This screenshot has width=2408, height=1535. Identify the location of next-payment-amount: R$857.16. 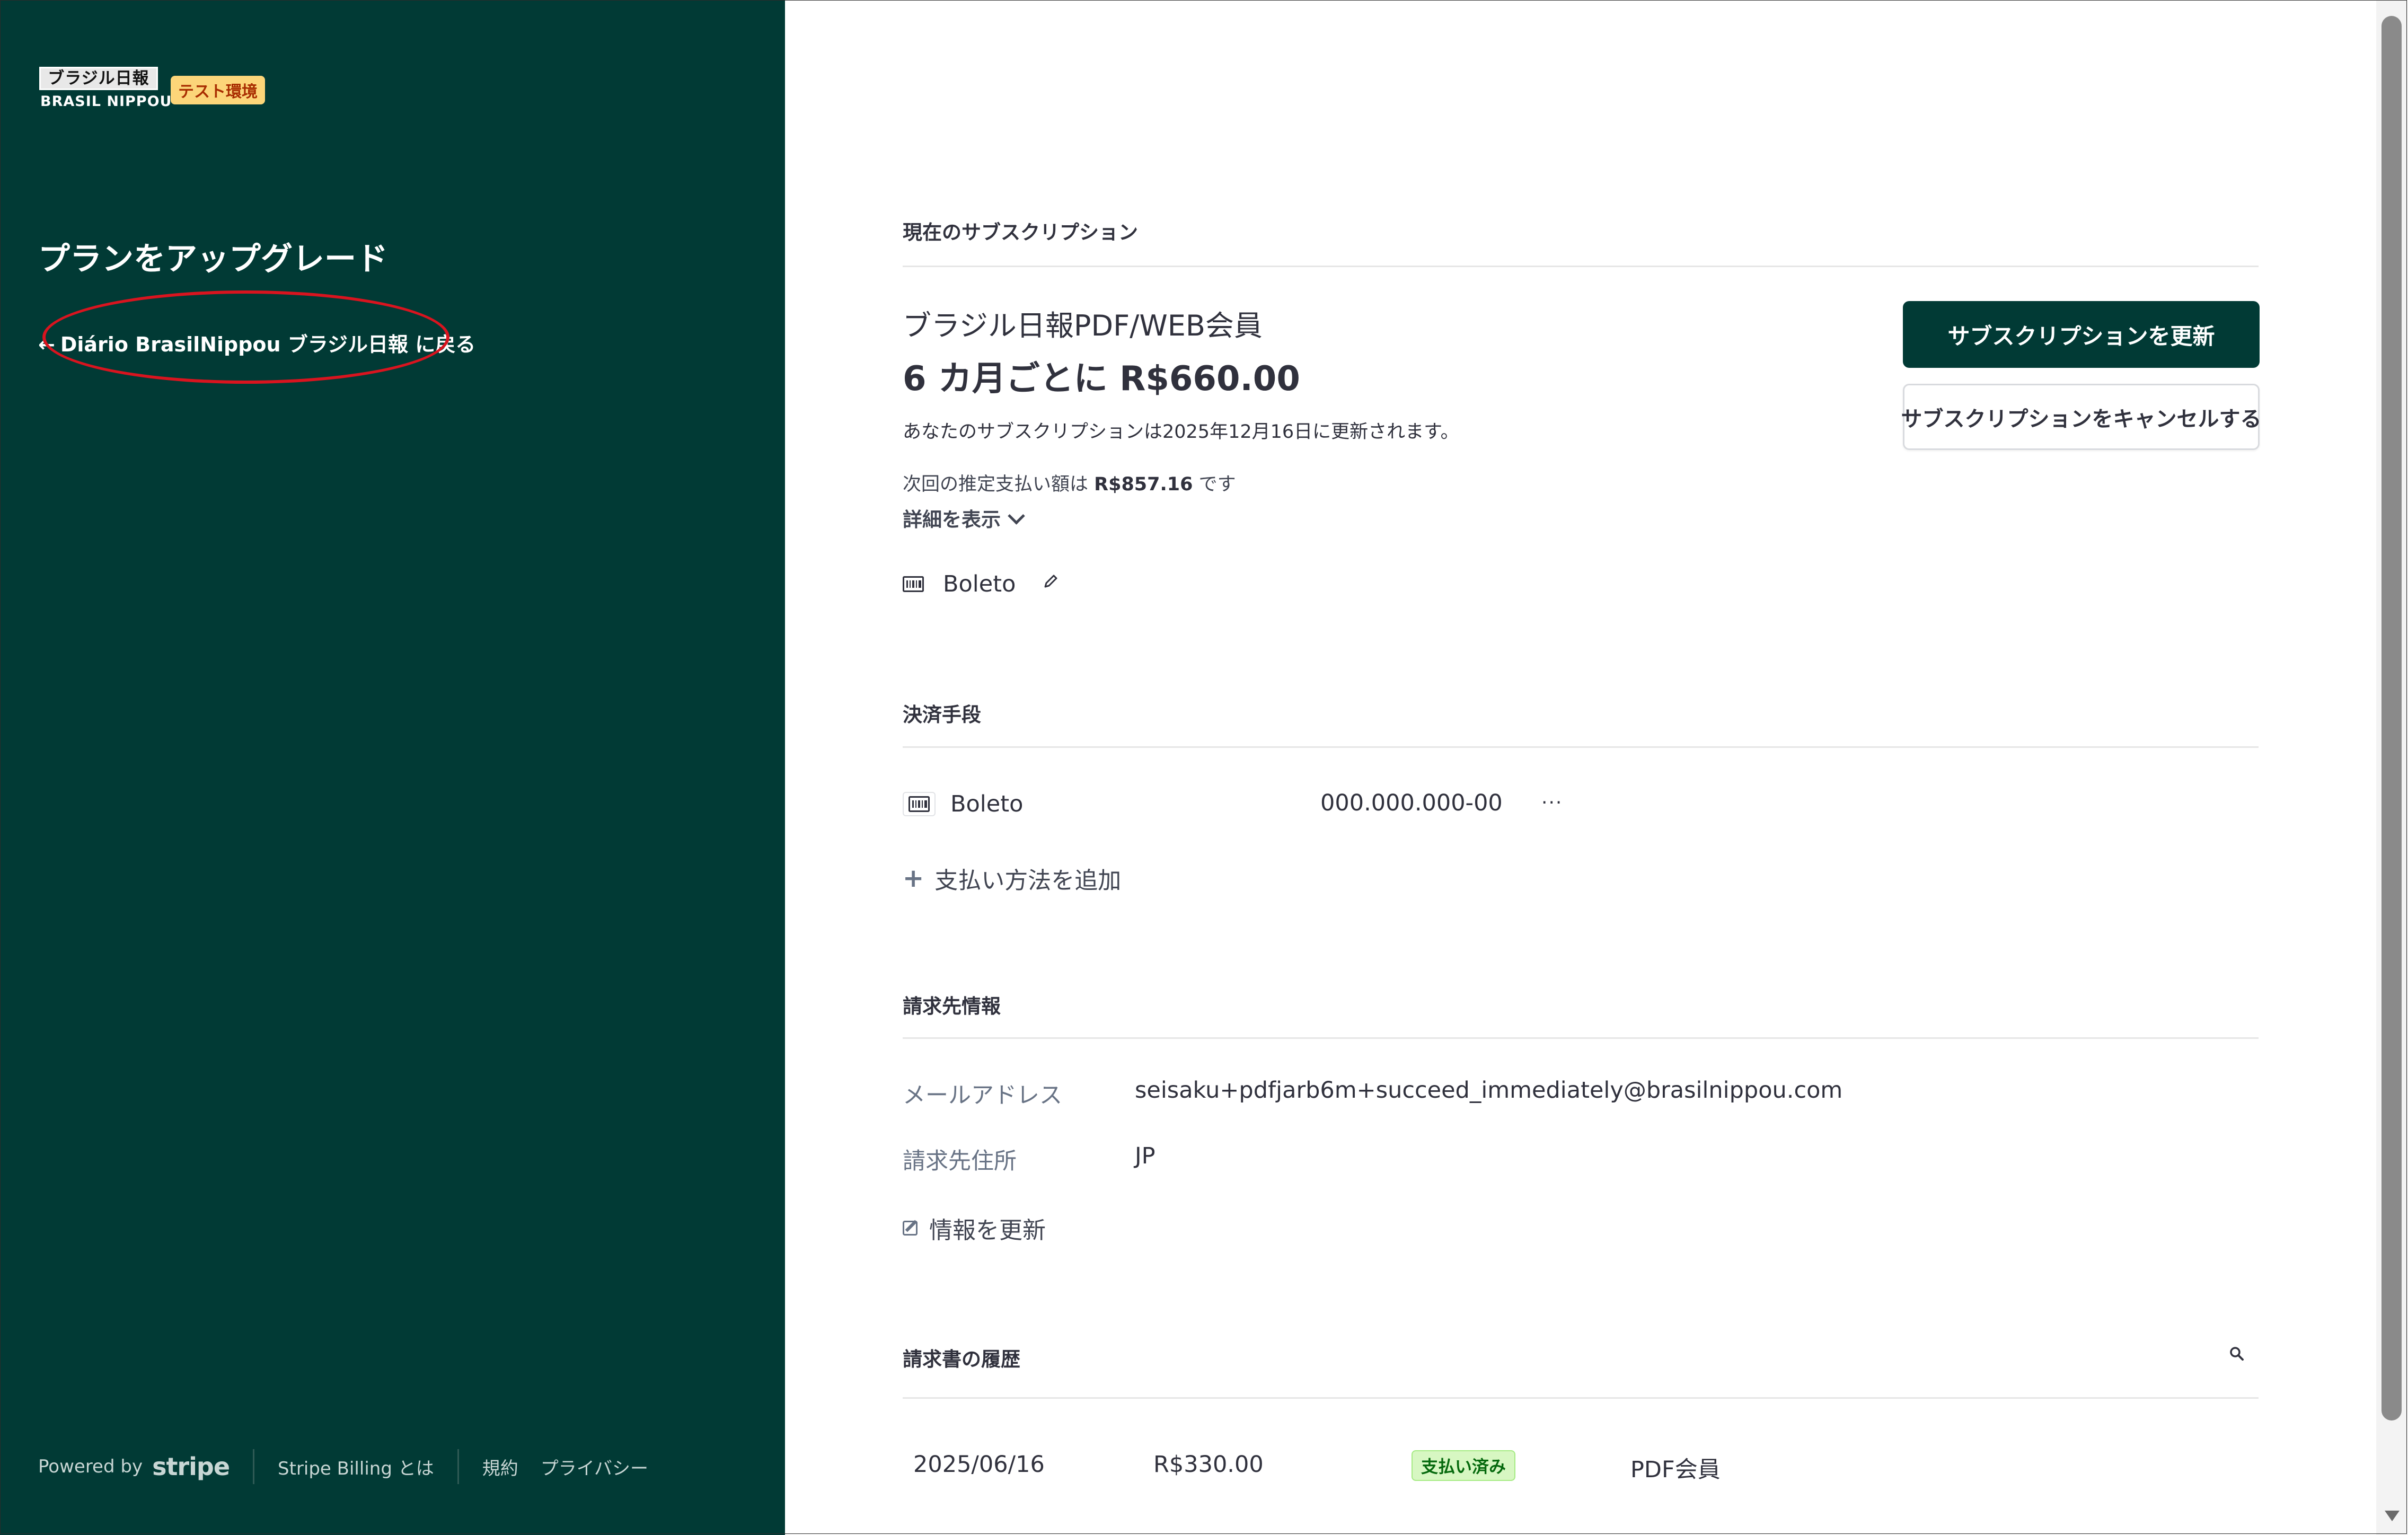
(1143, 484).